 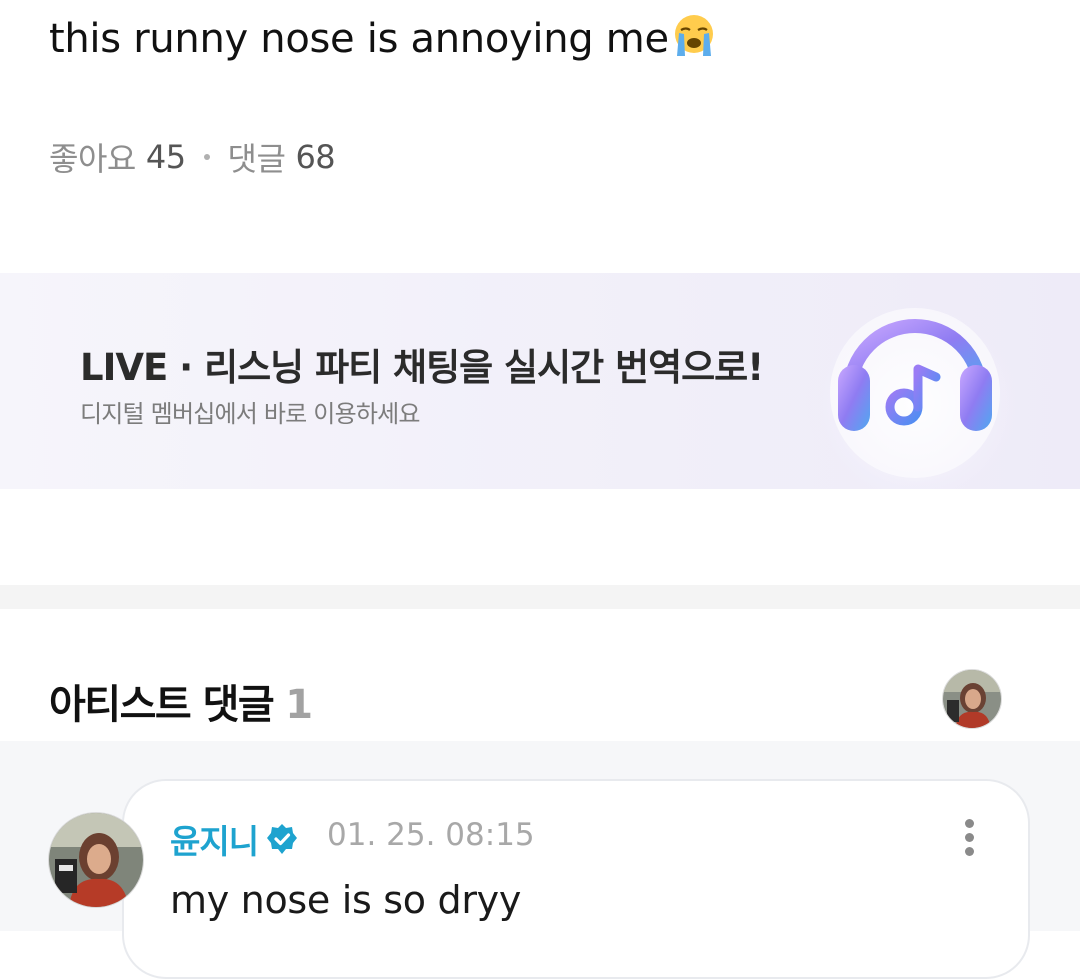 I want to click on artist-comments-title: 아티스트 댓글, so click(x=162, y=705).